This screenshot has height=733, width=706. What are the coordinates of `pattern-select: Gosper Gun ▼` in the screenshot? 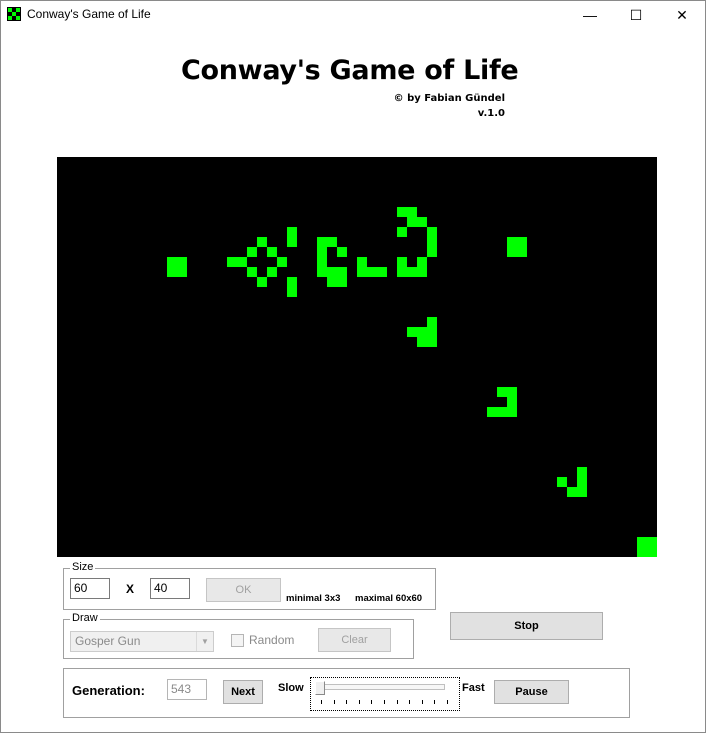 It's located at (142, 641).